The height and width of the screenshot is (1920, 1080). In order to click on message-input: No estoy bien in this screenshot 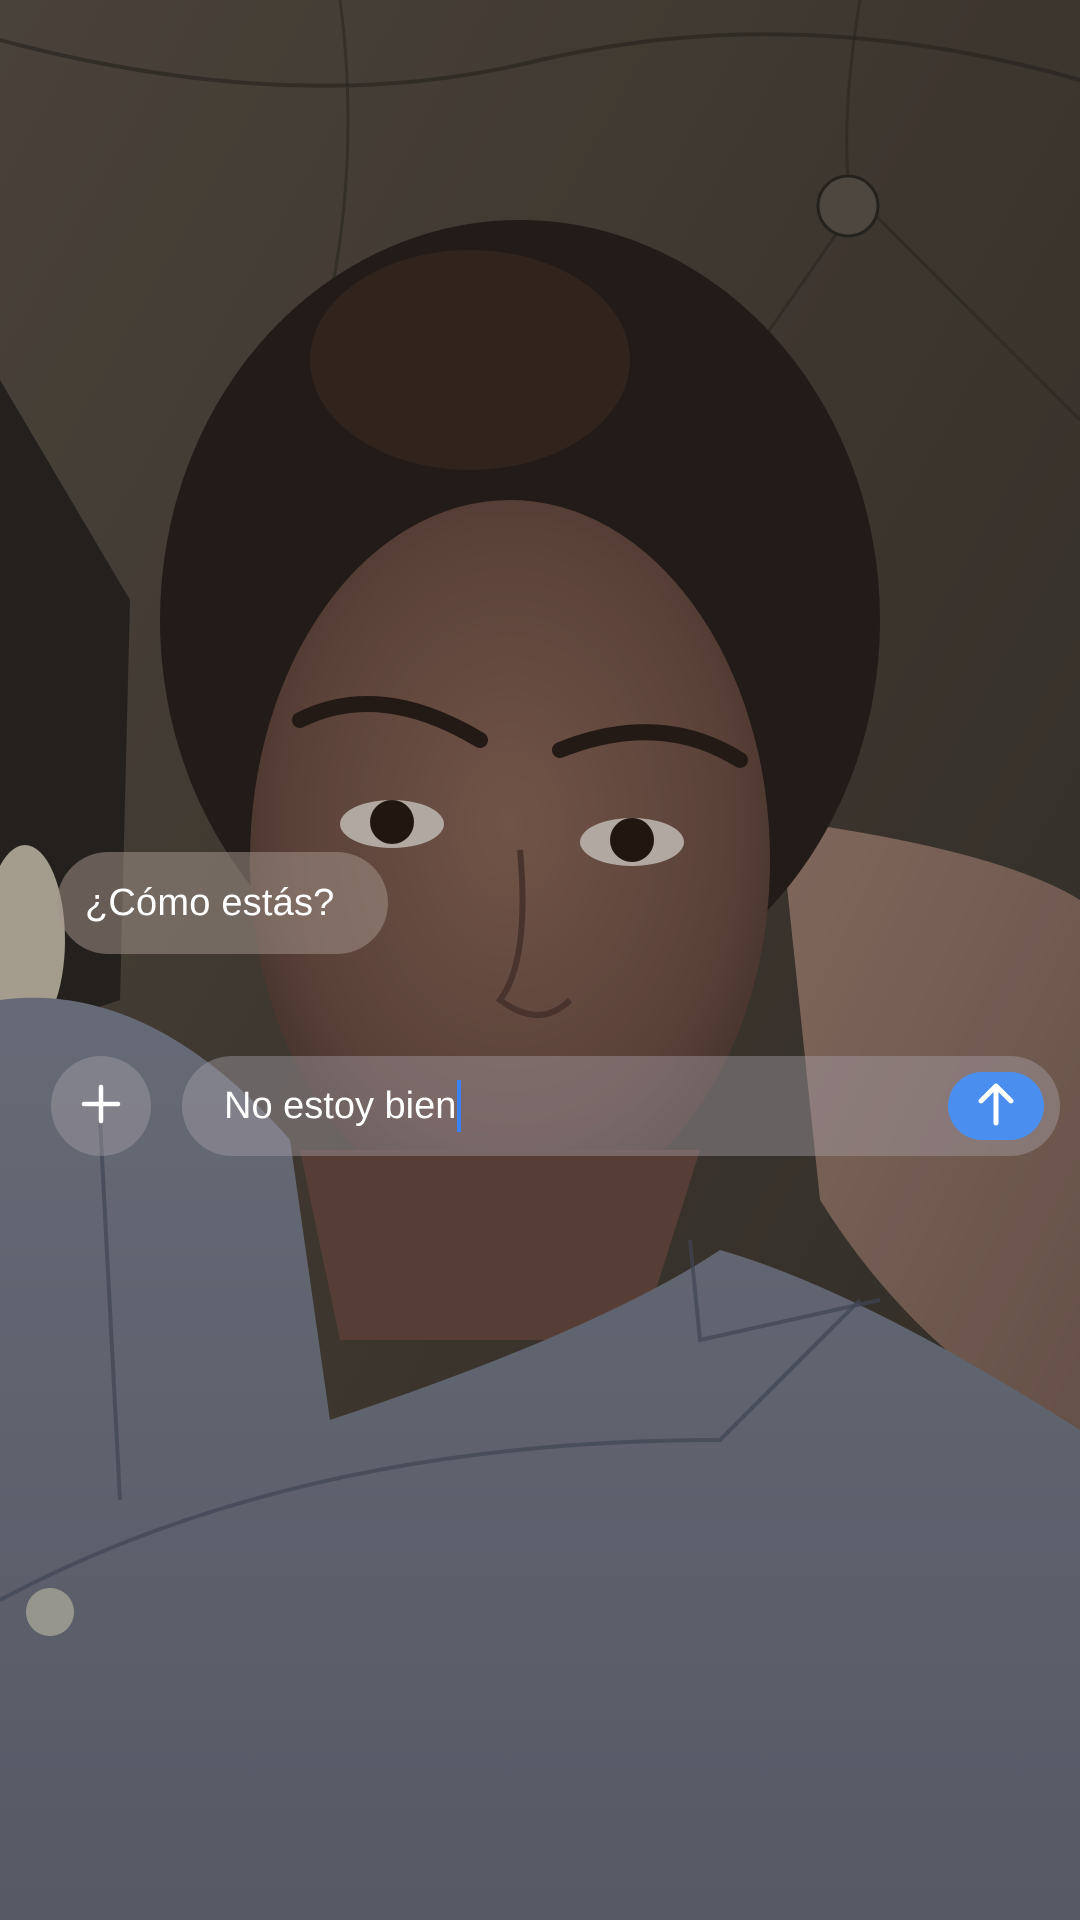, I will do `click(621, 1106)`.